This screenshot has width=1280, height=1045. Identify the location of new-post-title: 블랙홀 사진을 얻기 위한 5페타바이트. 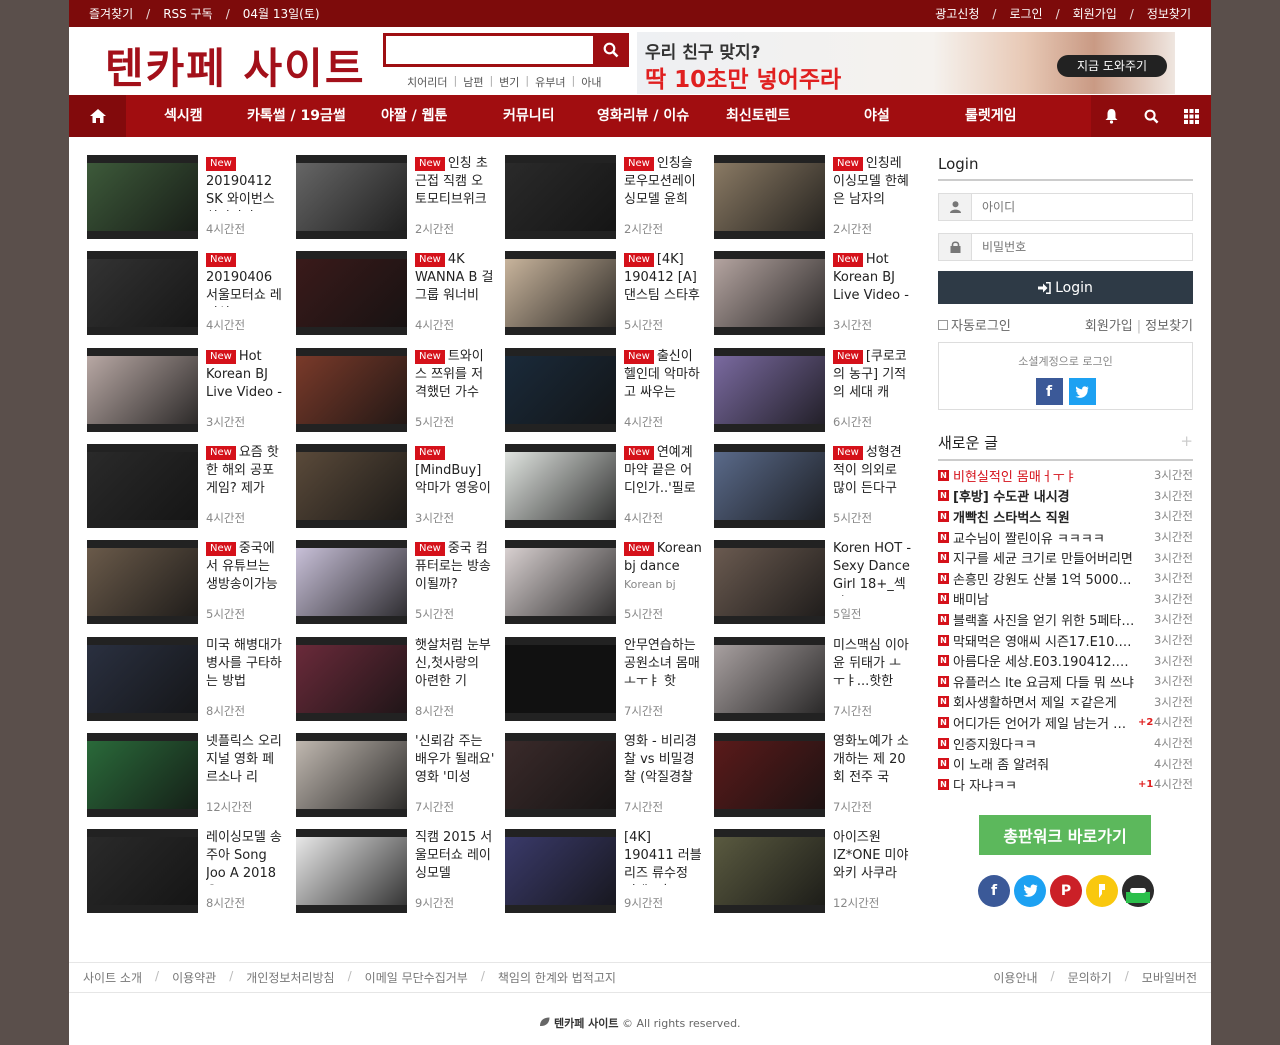
(1044, 619).